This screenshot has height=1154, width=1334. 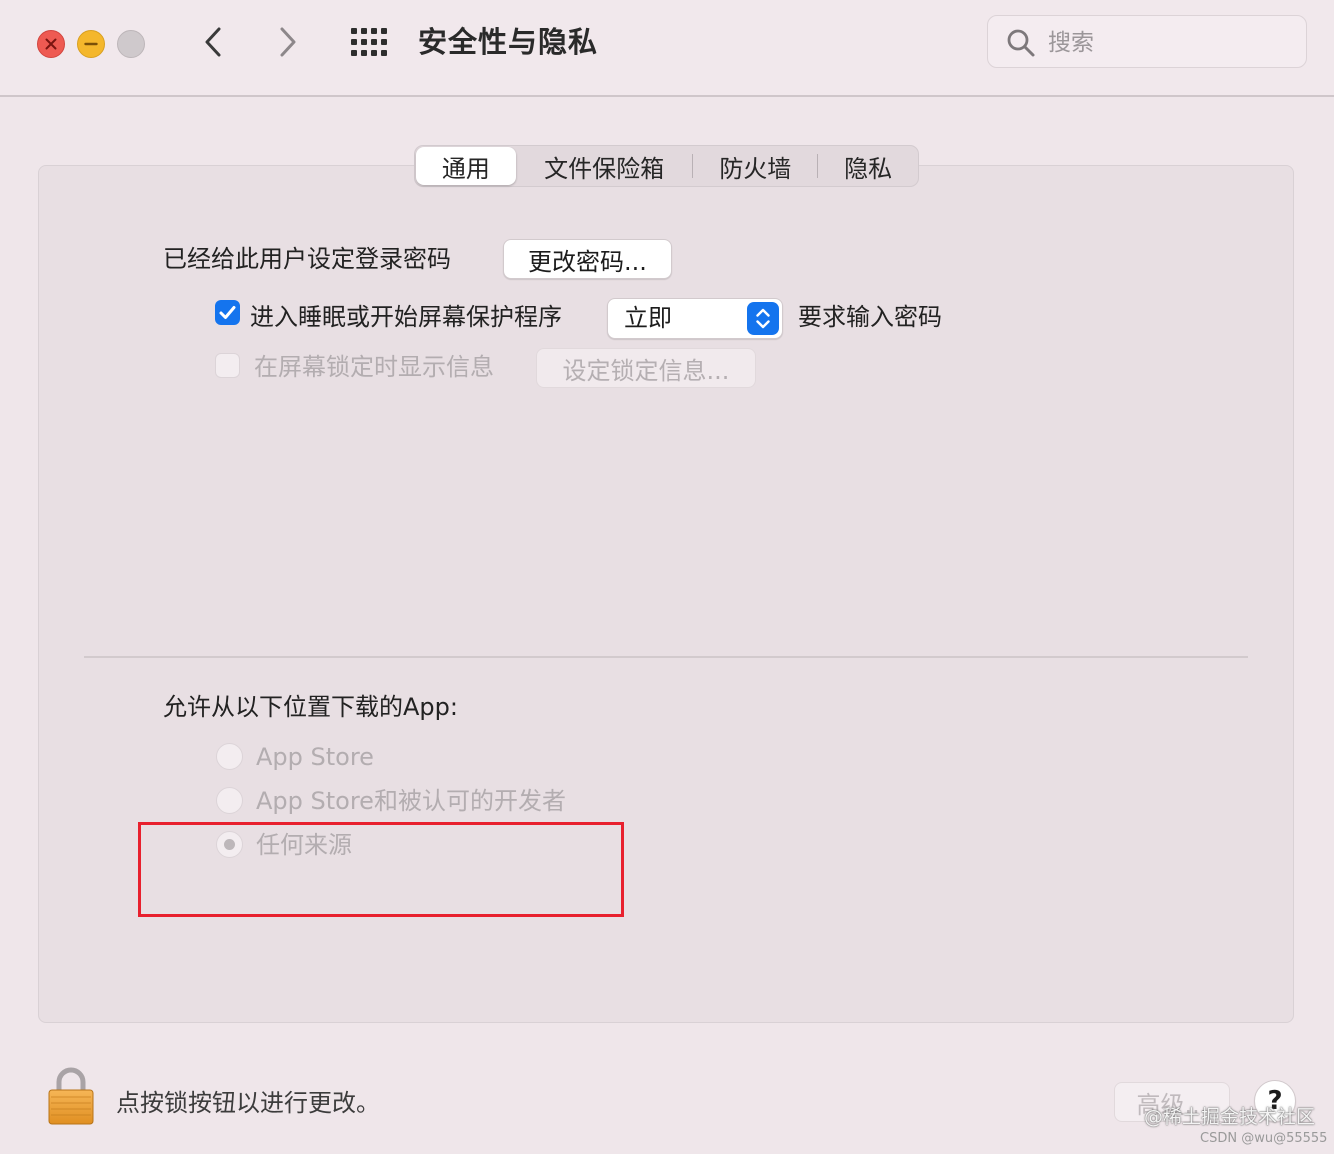 I want to click on require-password-checkbox, so click(x=227, y=312).